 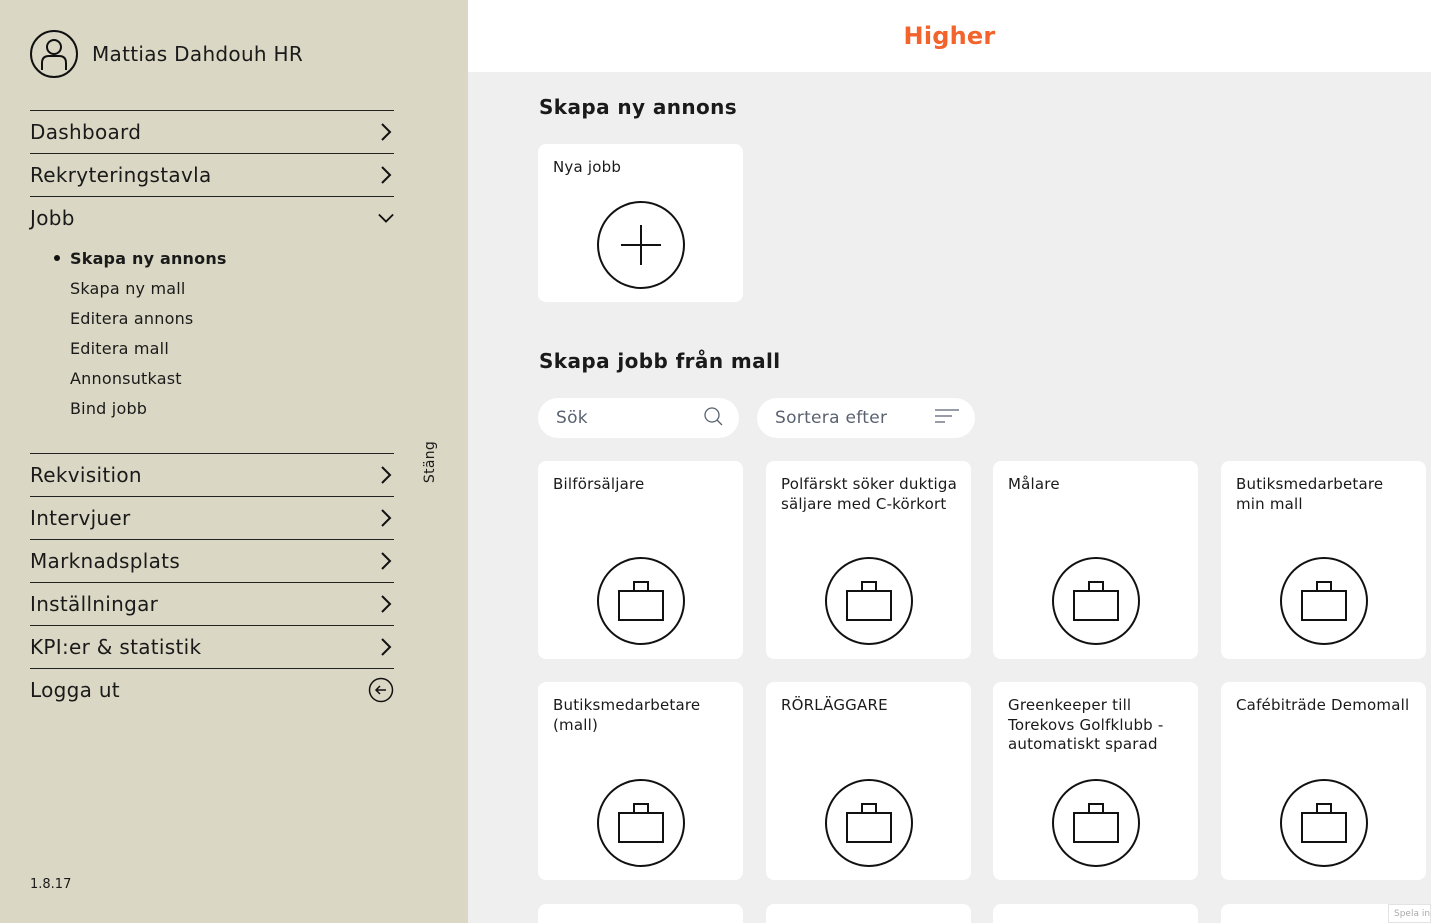 What do you see at coordinates (1323, 705) in the screenshot?
I see `template-title: Cafébiträde Demomall` at bounding box center [1323, 705].